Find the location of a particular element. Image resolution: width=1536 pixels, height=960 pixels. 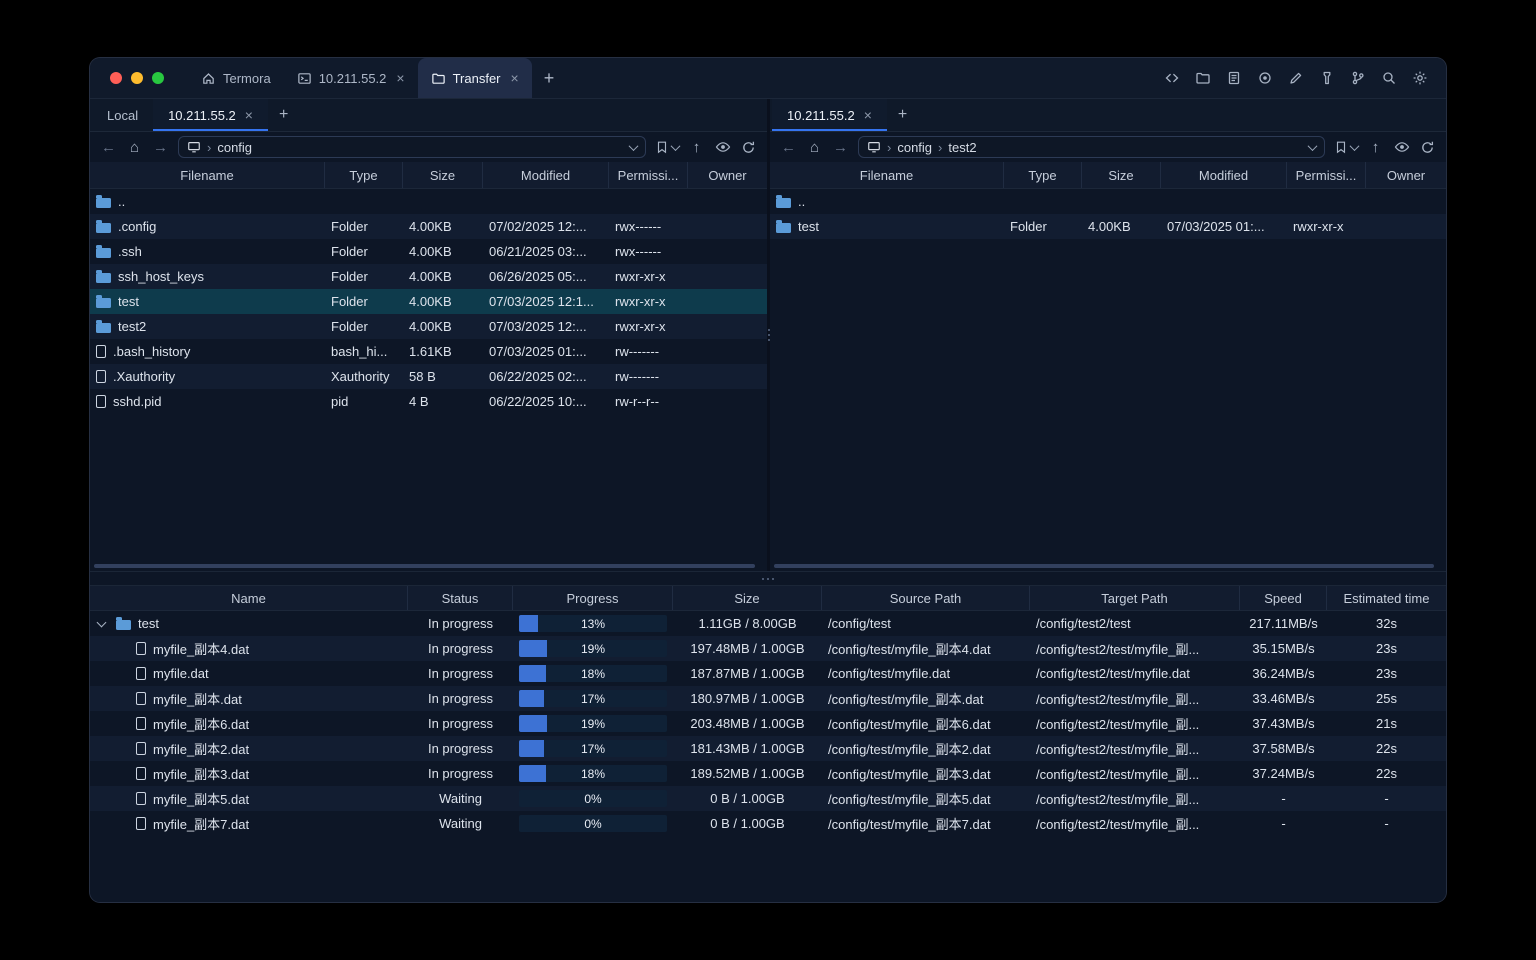

pencil-icon is located at coordinates (1296, 78).